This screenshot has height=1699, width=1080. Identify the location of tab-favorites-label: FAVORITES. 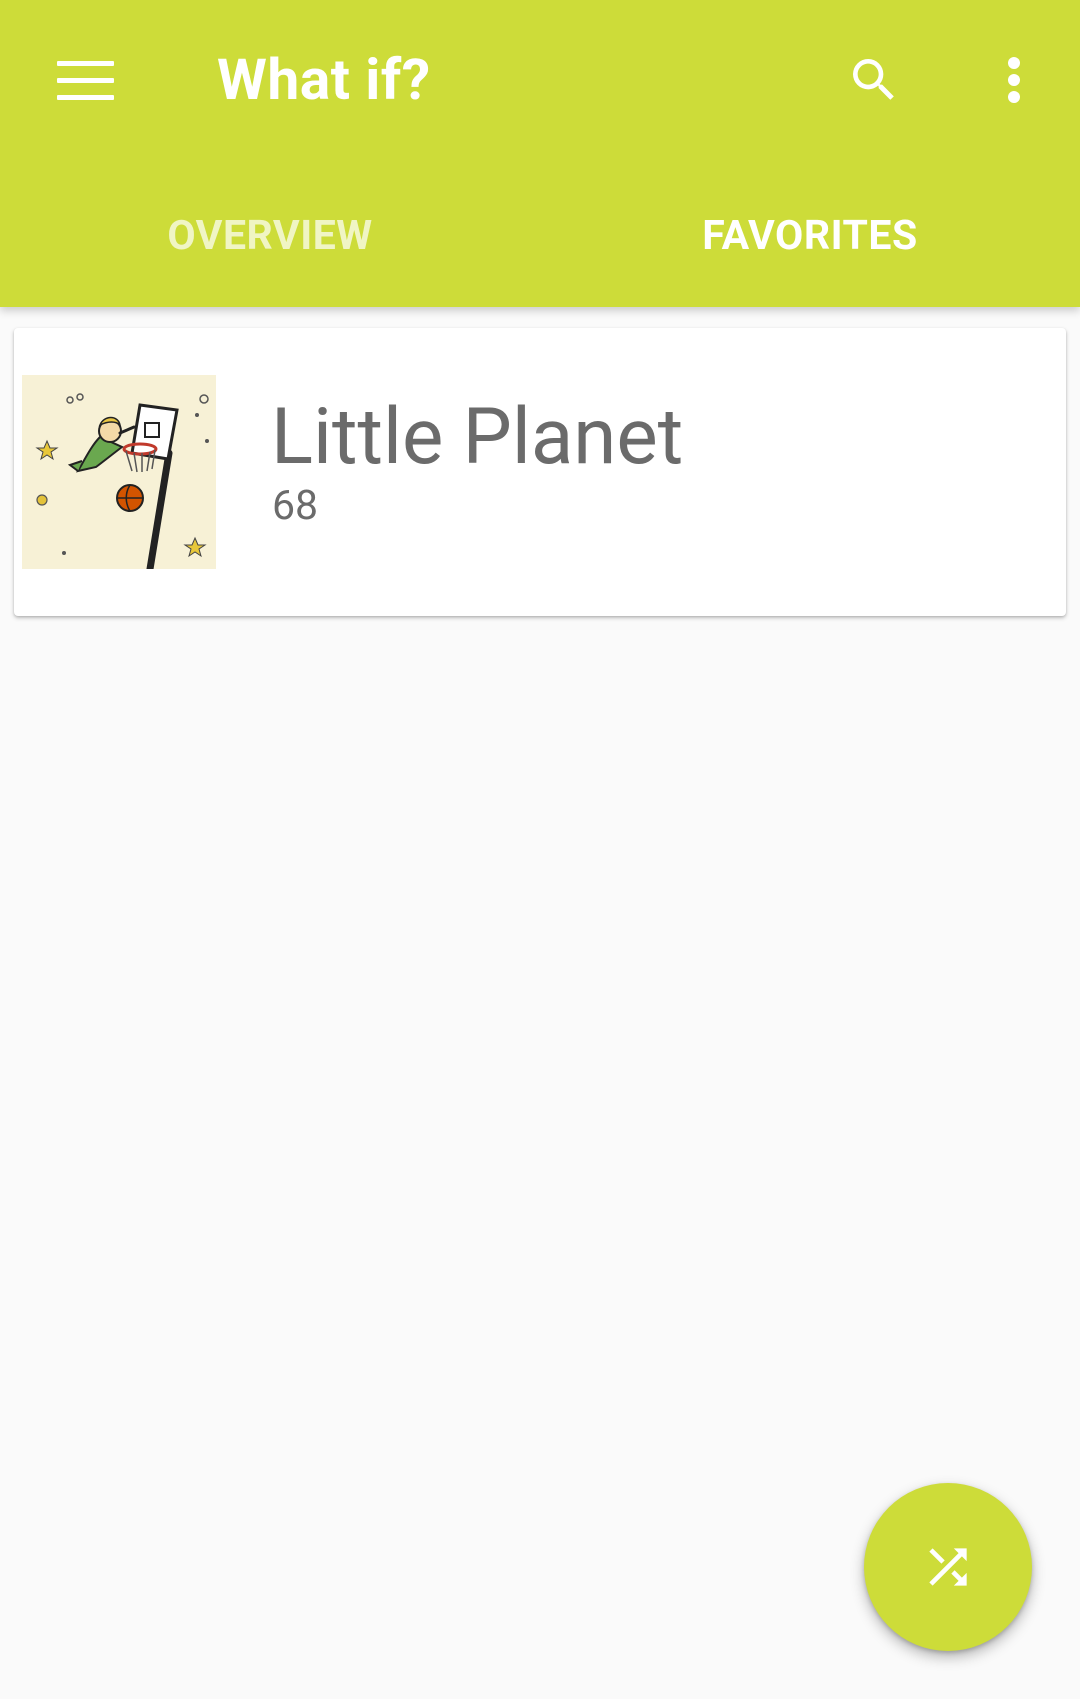
(810, 236).